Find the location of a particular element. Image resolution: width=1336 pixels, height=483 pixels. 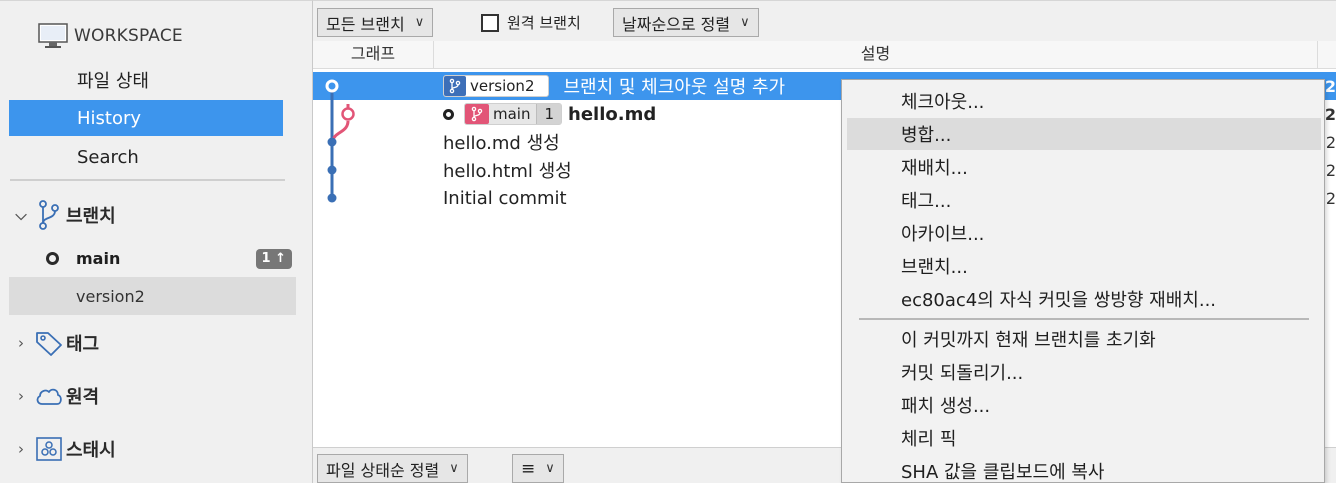

monitor-icon is located at coordinates (53, 35).